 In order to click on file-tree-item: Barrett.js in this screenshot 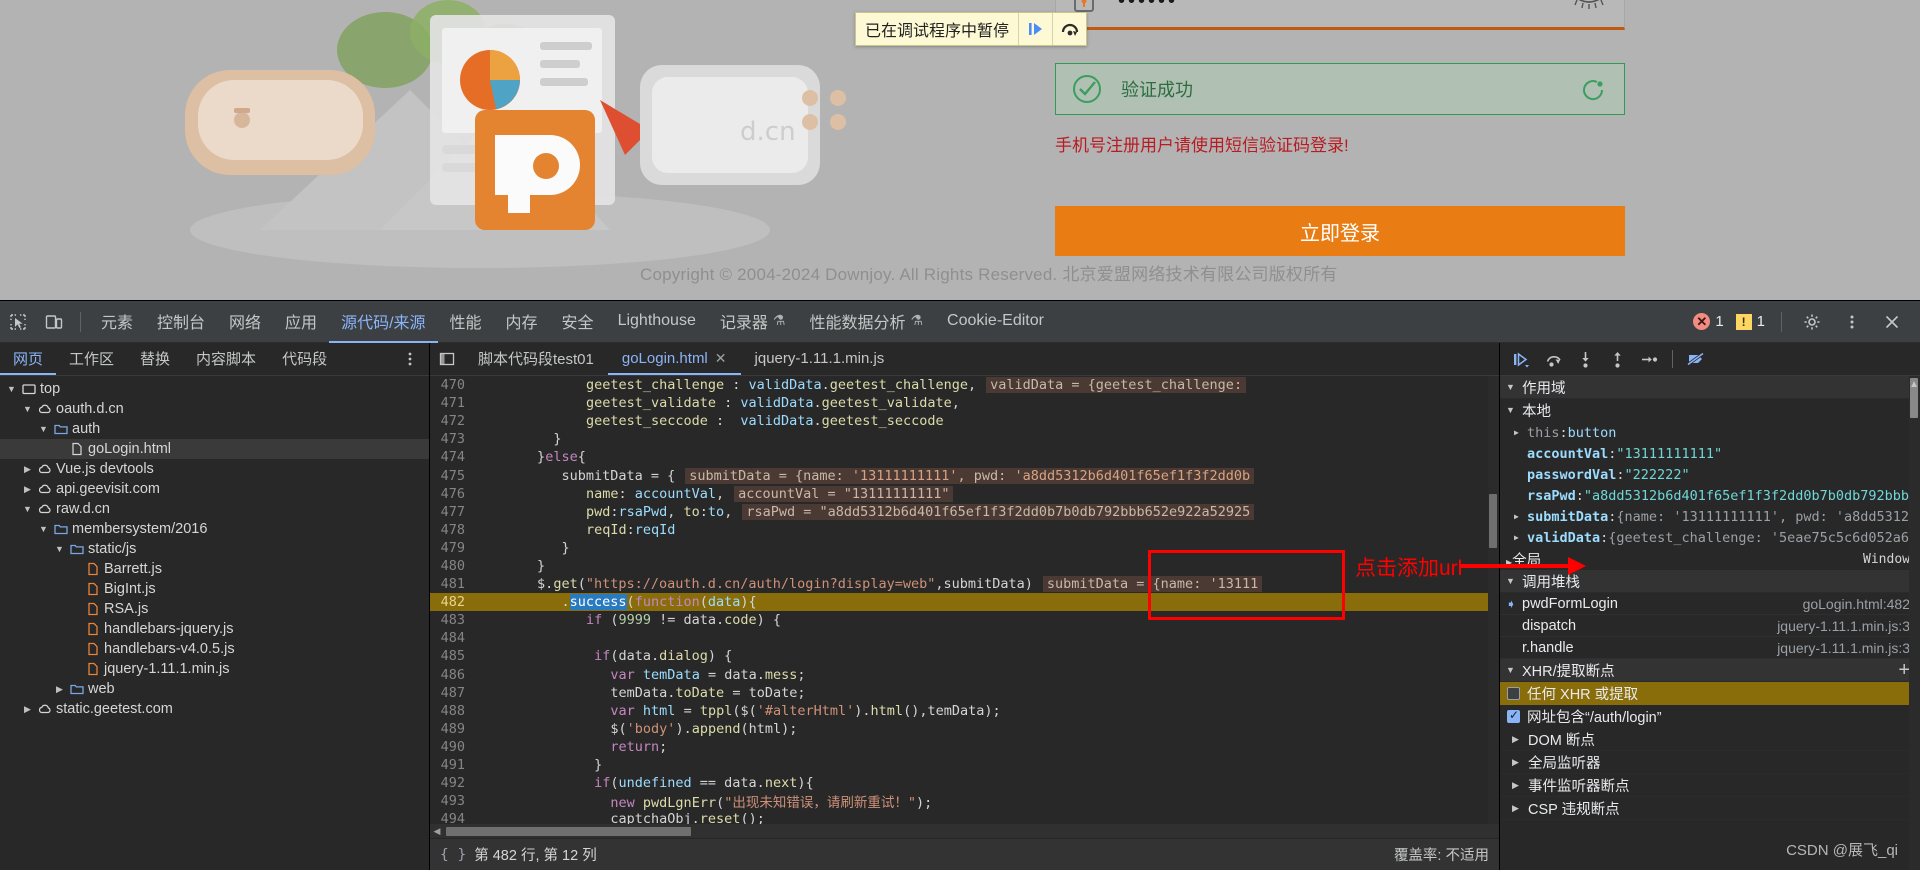, I will do `click(214, 569)`.